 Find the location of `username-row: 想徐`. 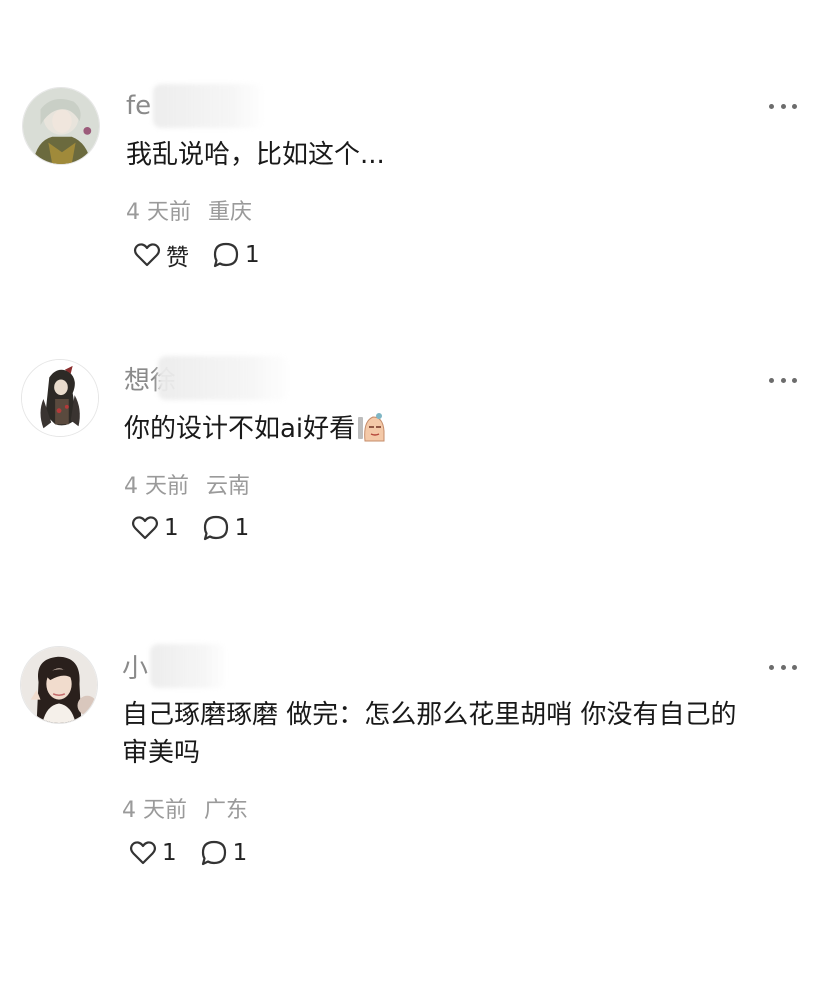

username-row: 想徐 is located at coordinates (206, 378).